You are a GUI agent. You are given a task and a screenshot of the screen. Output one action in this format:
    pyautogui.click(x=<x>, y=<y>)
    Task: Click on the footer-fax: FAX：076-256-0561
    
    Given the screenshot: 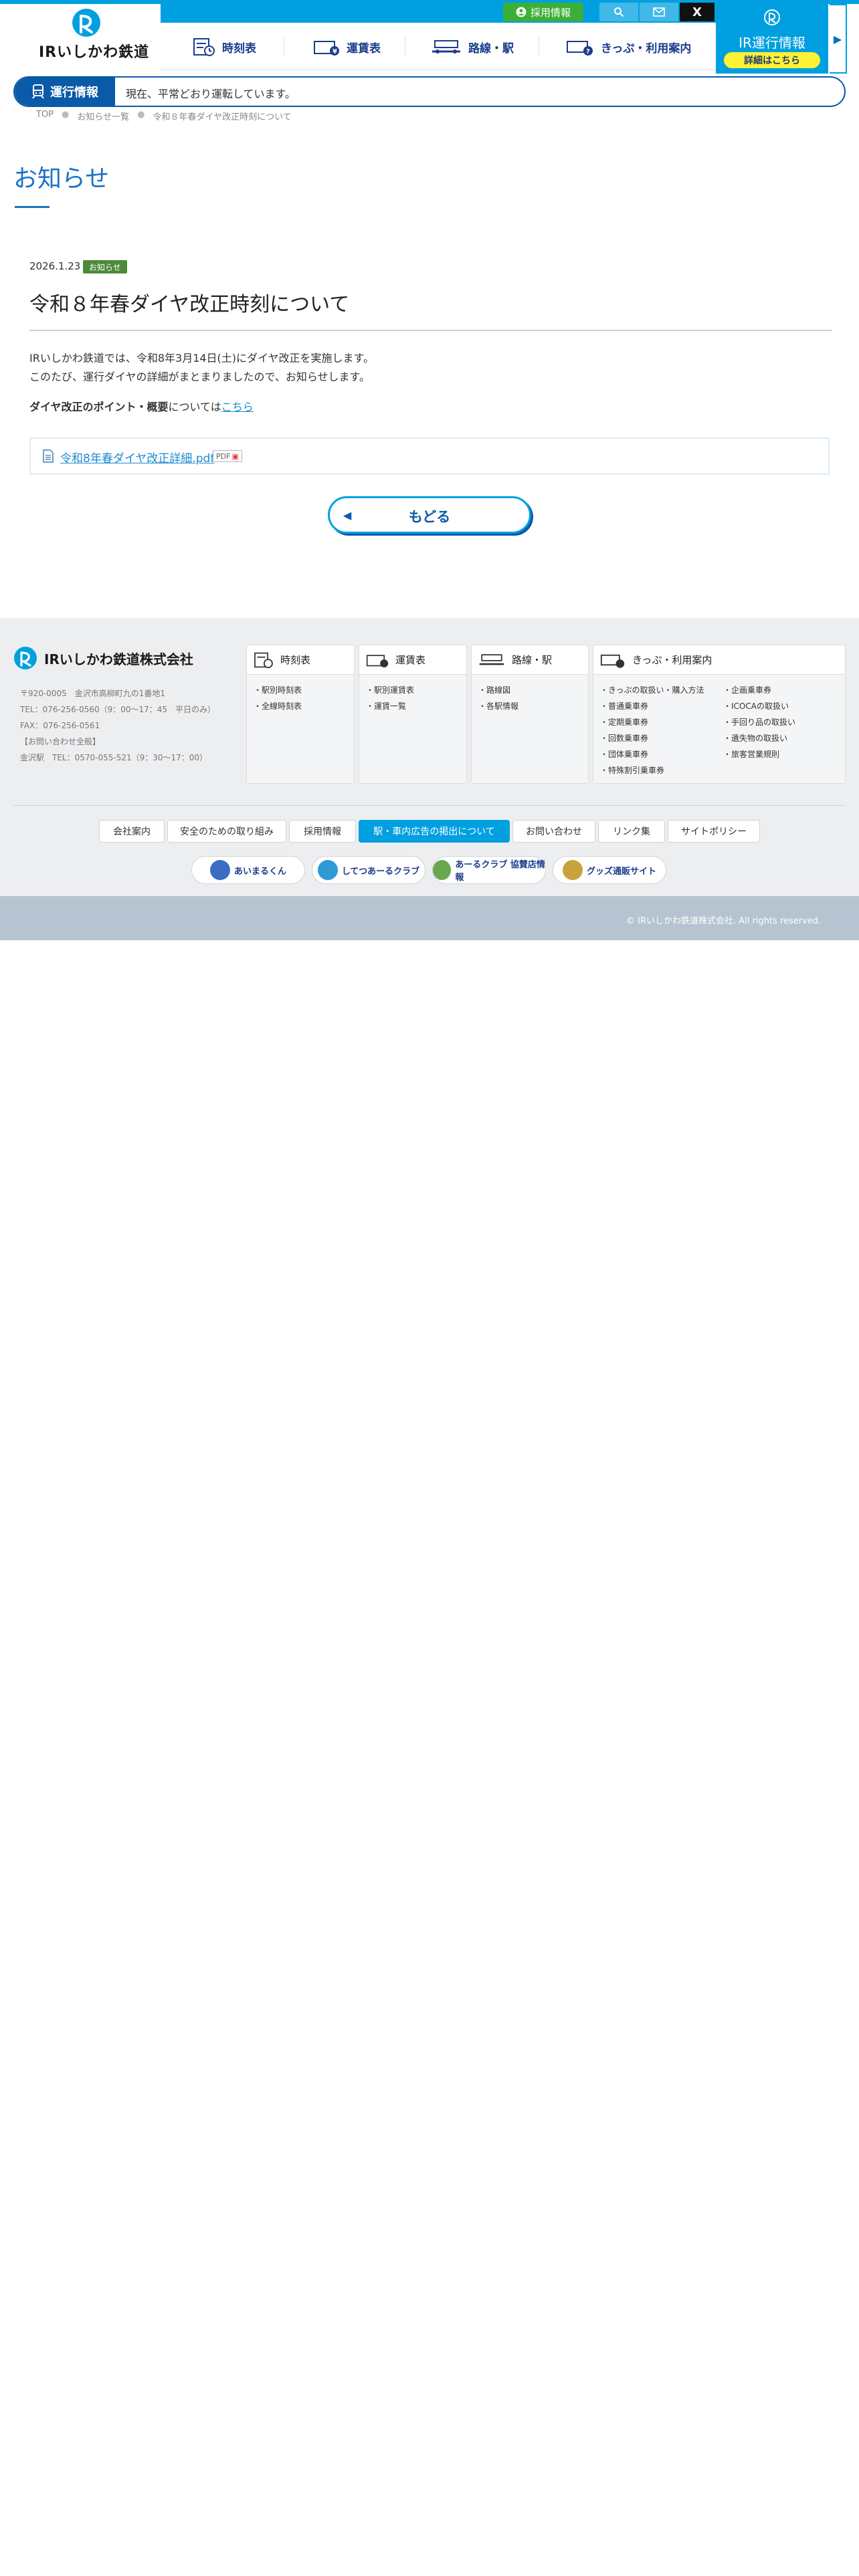 What is the action you would take?
    pyautogui.click(x=60, y=726)
    